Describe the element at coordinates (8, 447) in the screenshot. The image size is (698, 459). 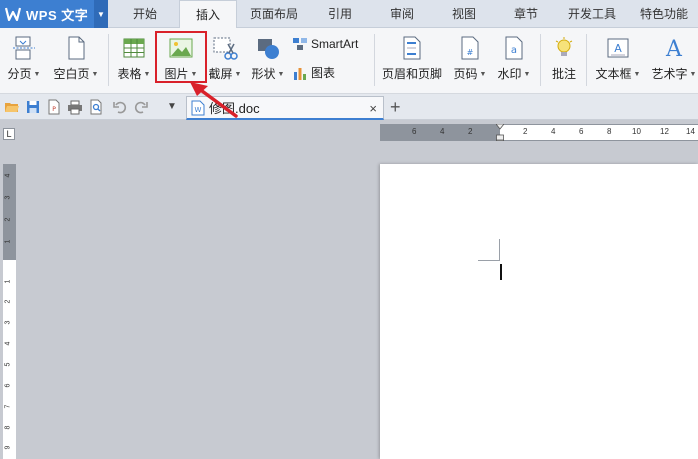
I see `ruler-tick: 9` at that location.